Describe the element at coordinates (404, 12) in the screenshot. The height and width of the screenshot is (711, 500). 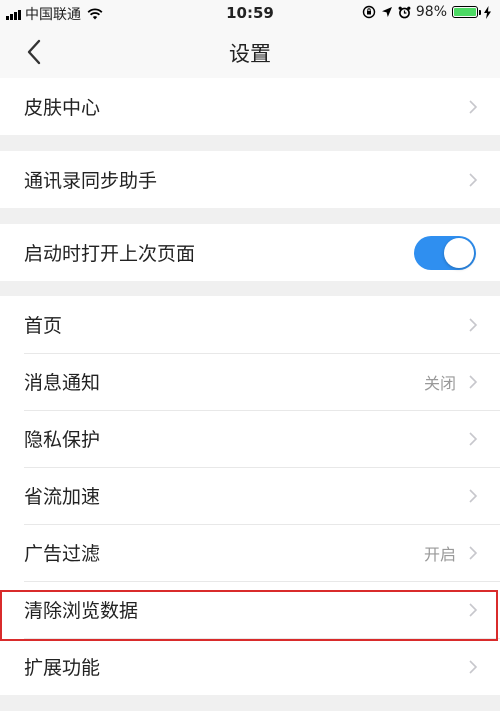
I see `alarm-icon` at that location.